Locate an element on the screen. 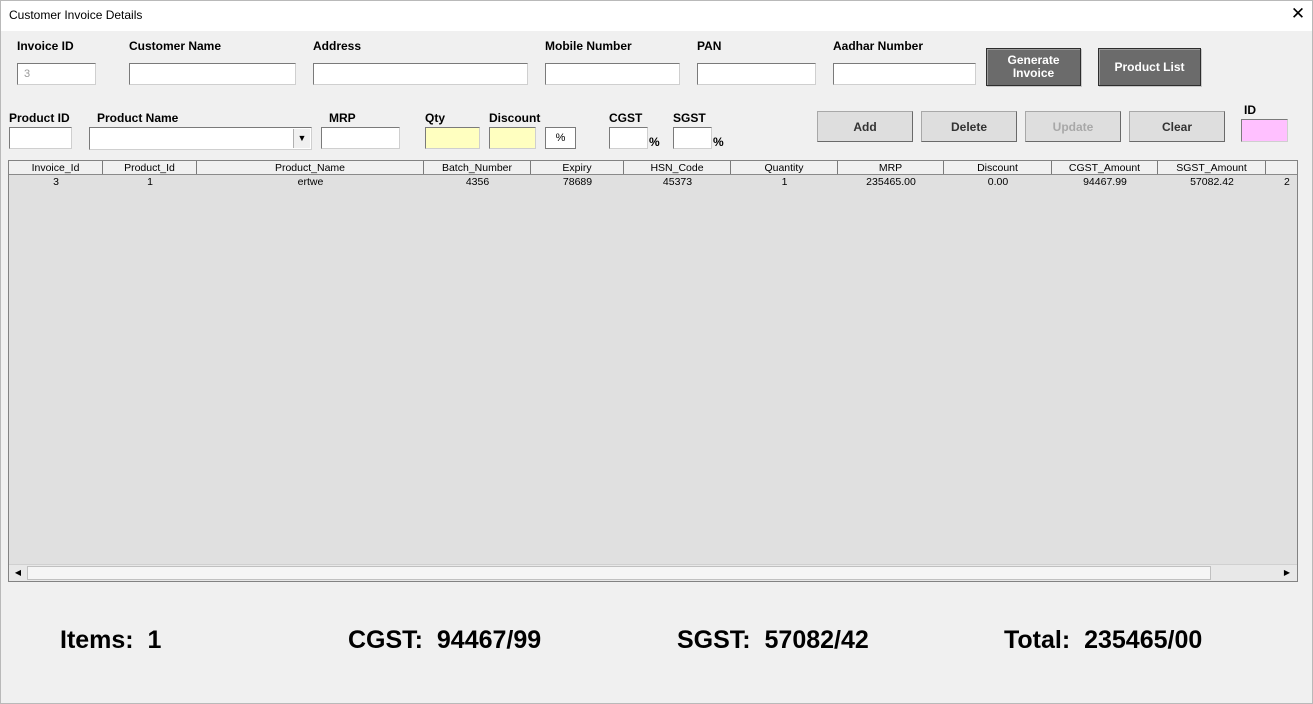 This screenshot has width=1313, height=704. mobile-number-label: Mobile Number is located at coordinates (588, 46).